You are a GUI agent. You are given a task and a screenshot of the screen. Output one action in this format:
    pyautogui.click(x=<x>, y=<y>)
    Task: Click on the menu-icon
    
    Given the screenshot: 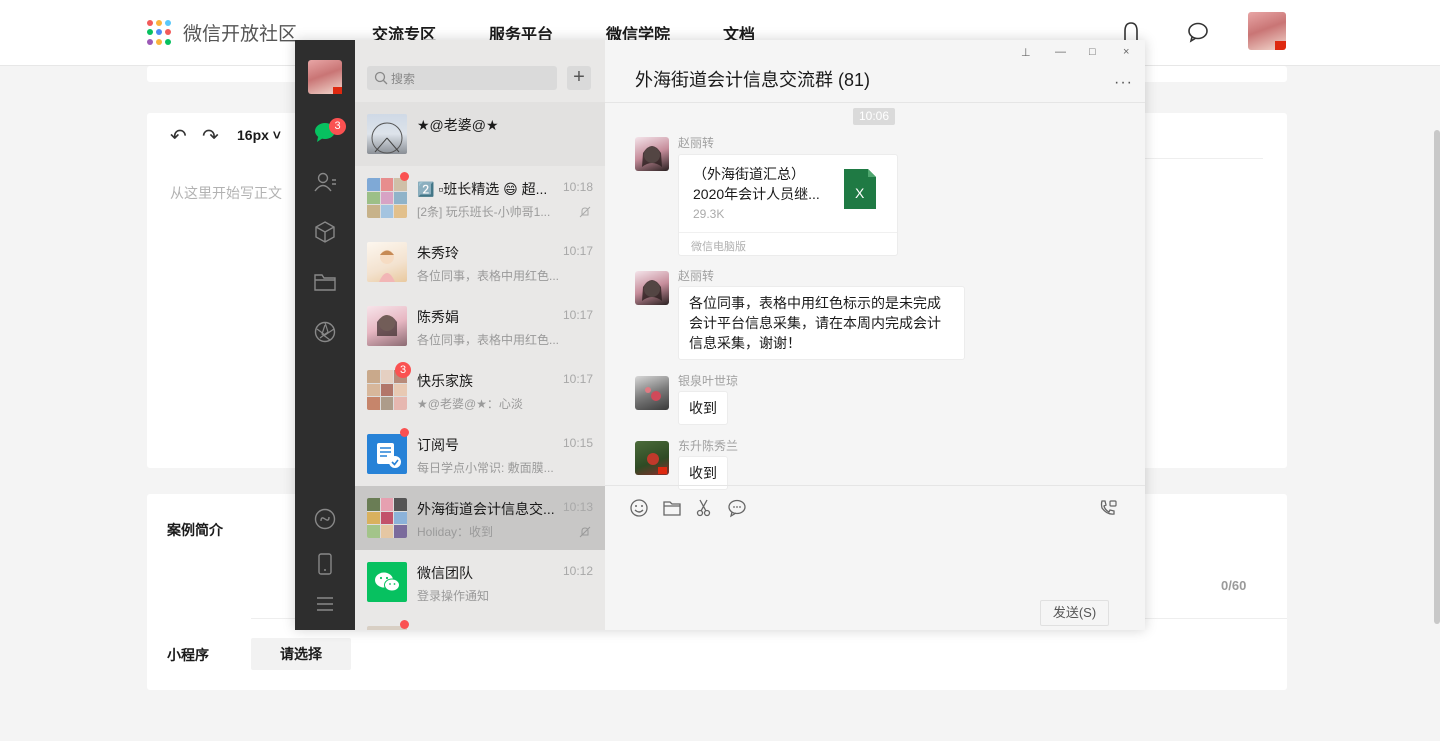 What is the action you would take?
    pyautogui.click(x=325, y=604)
    